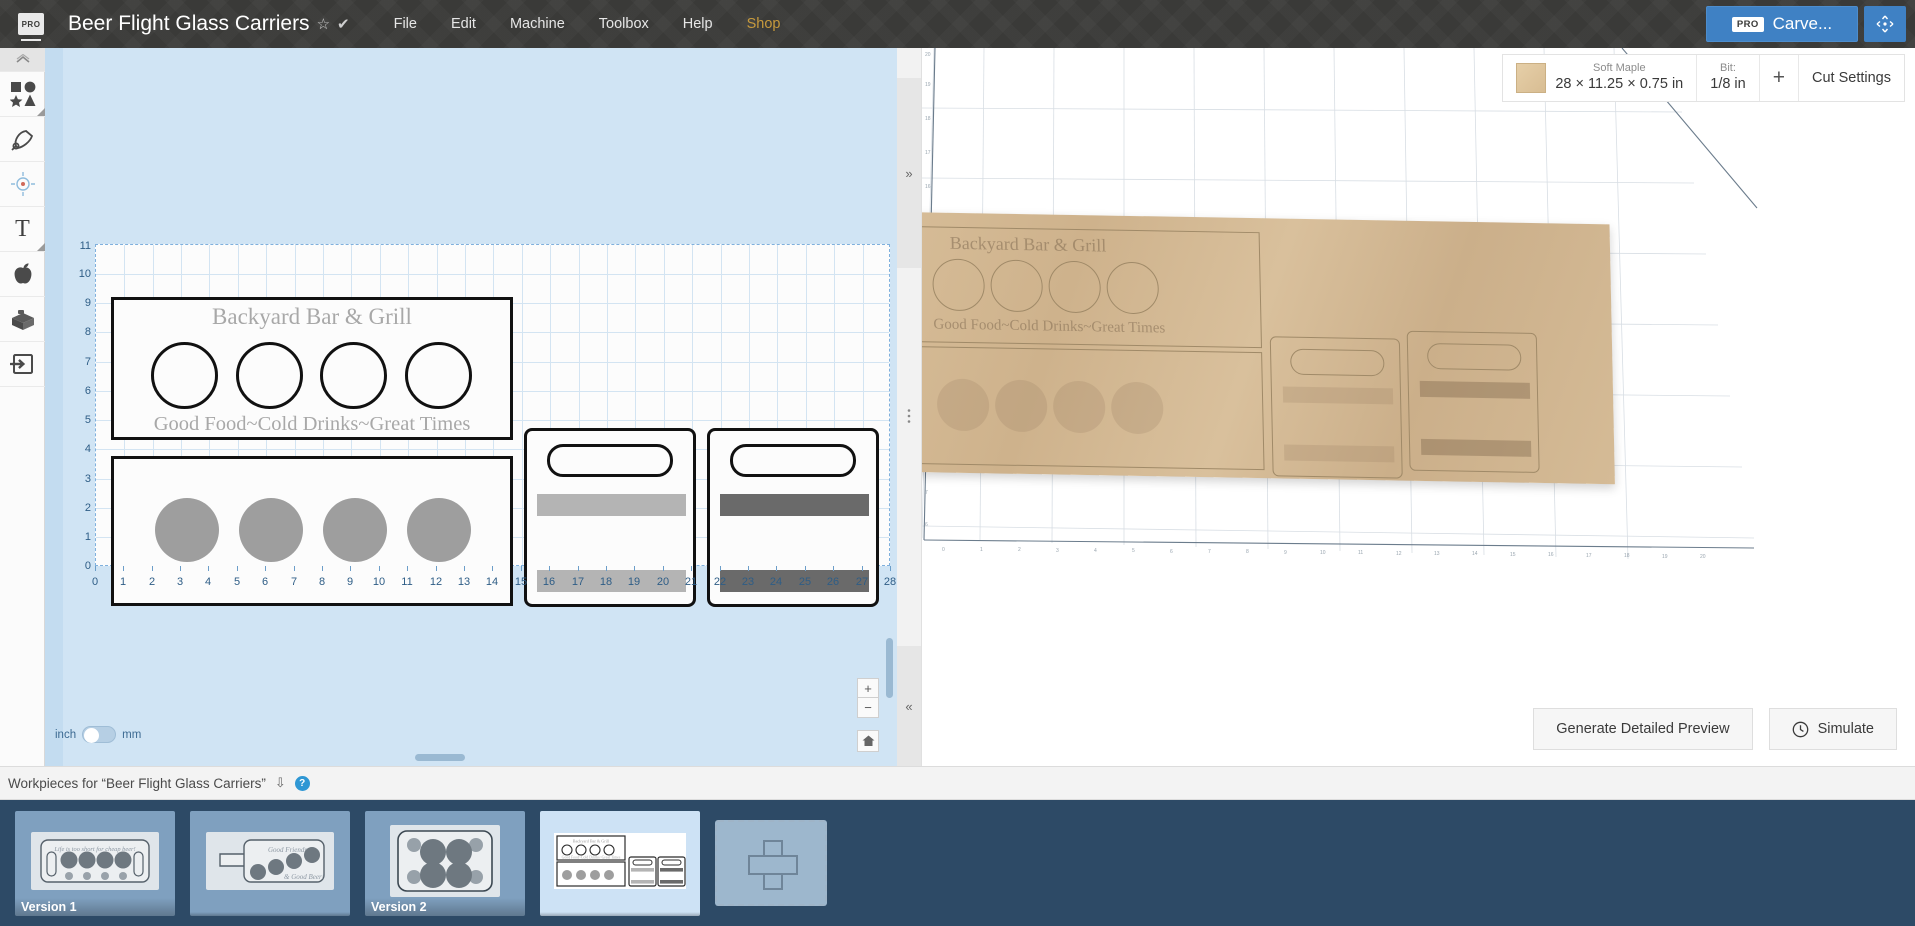 The height and width of the screenshot is (926, 1915). What do you see at coordinates (379, 582) in the screenshot?
I see `ruler-h-tick: 10` at bounding box center [379, 582].